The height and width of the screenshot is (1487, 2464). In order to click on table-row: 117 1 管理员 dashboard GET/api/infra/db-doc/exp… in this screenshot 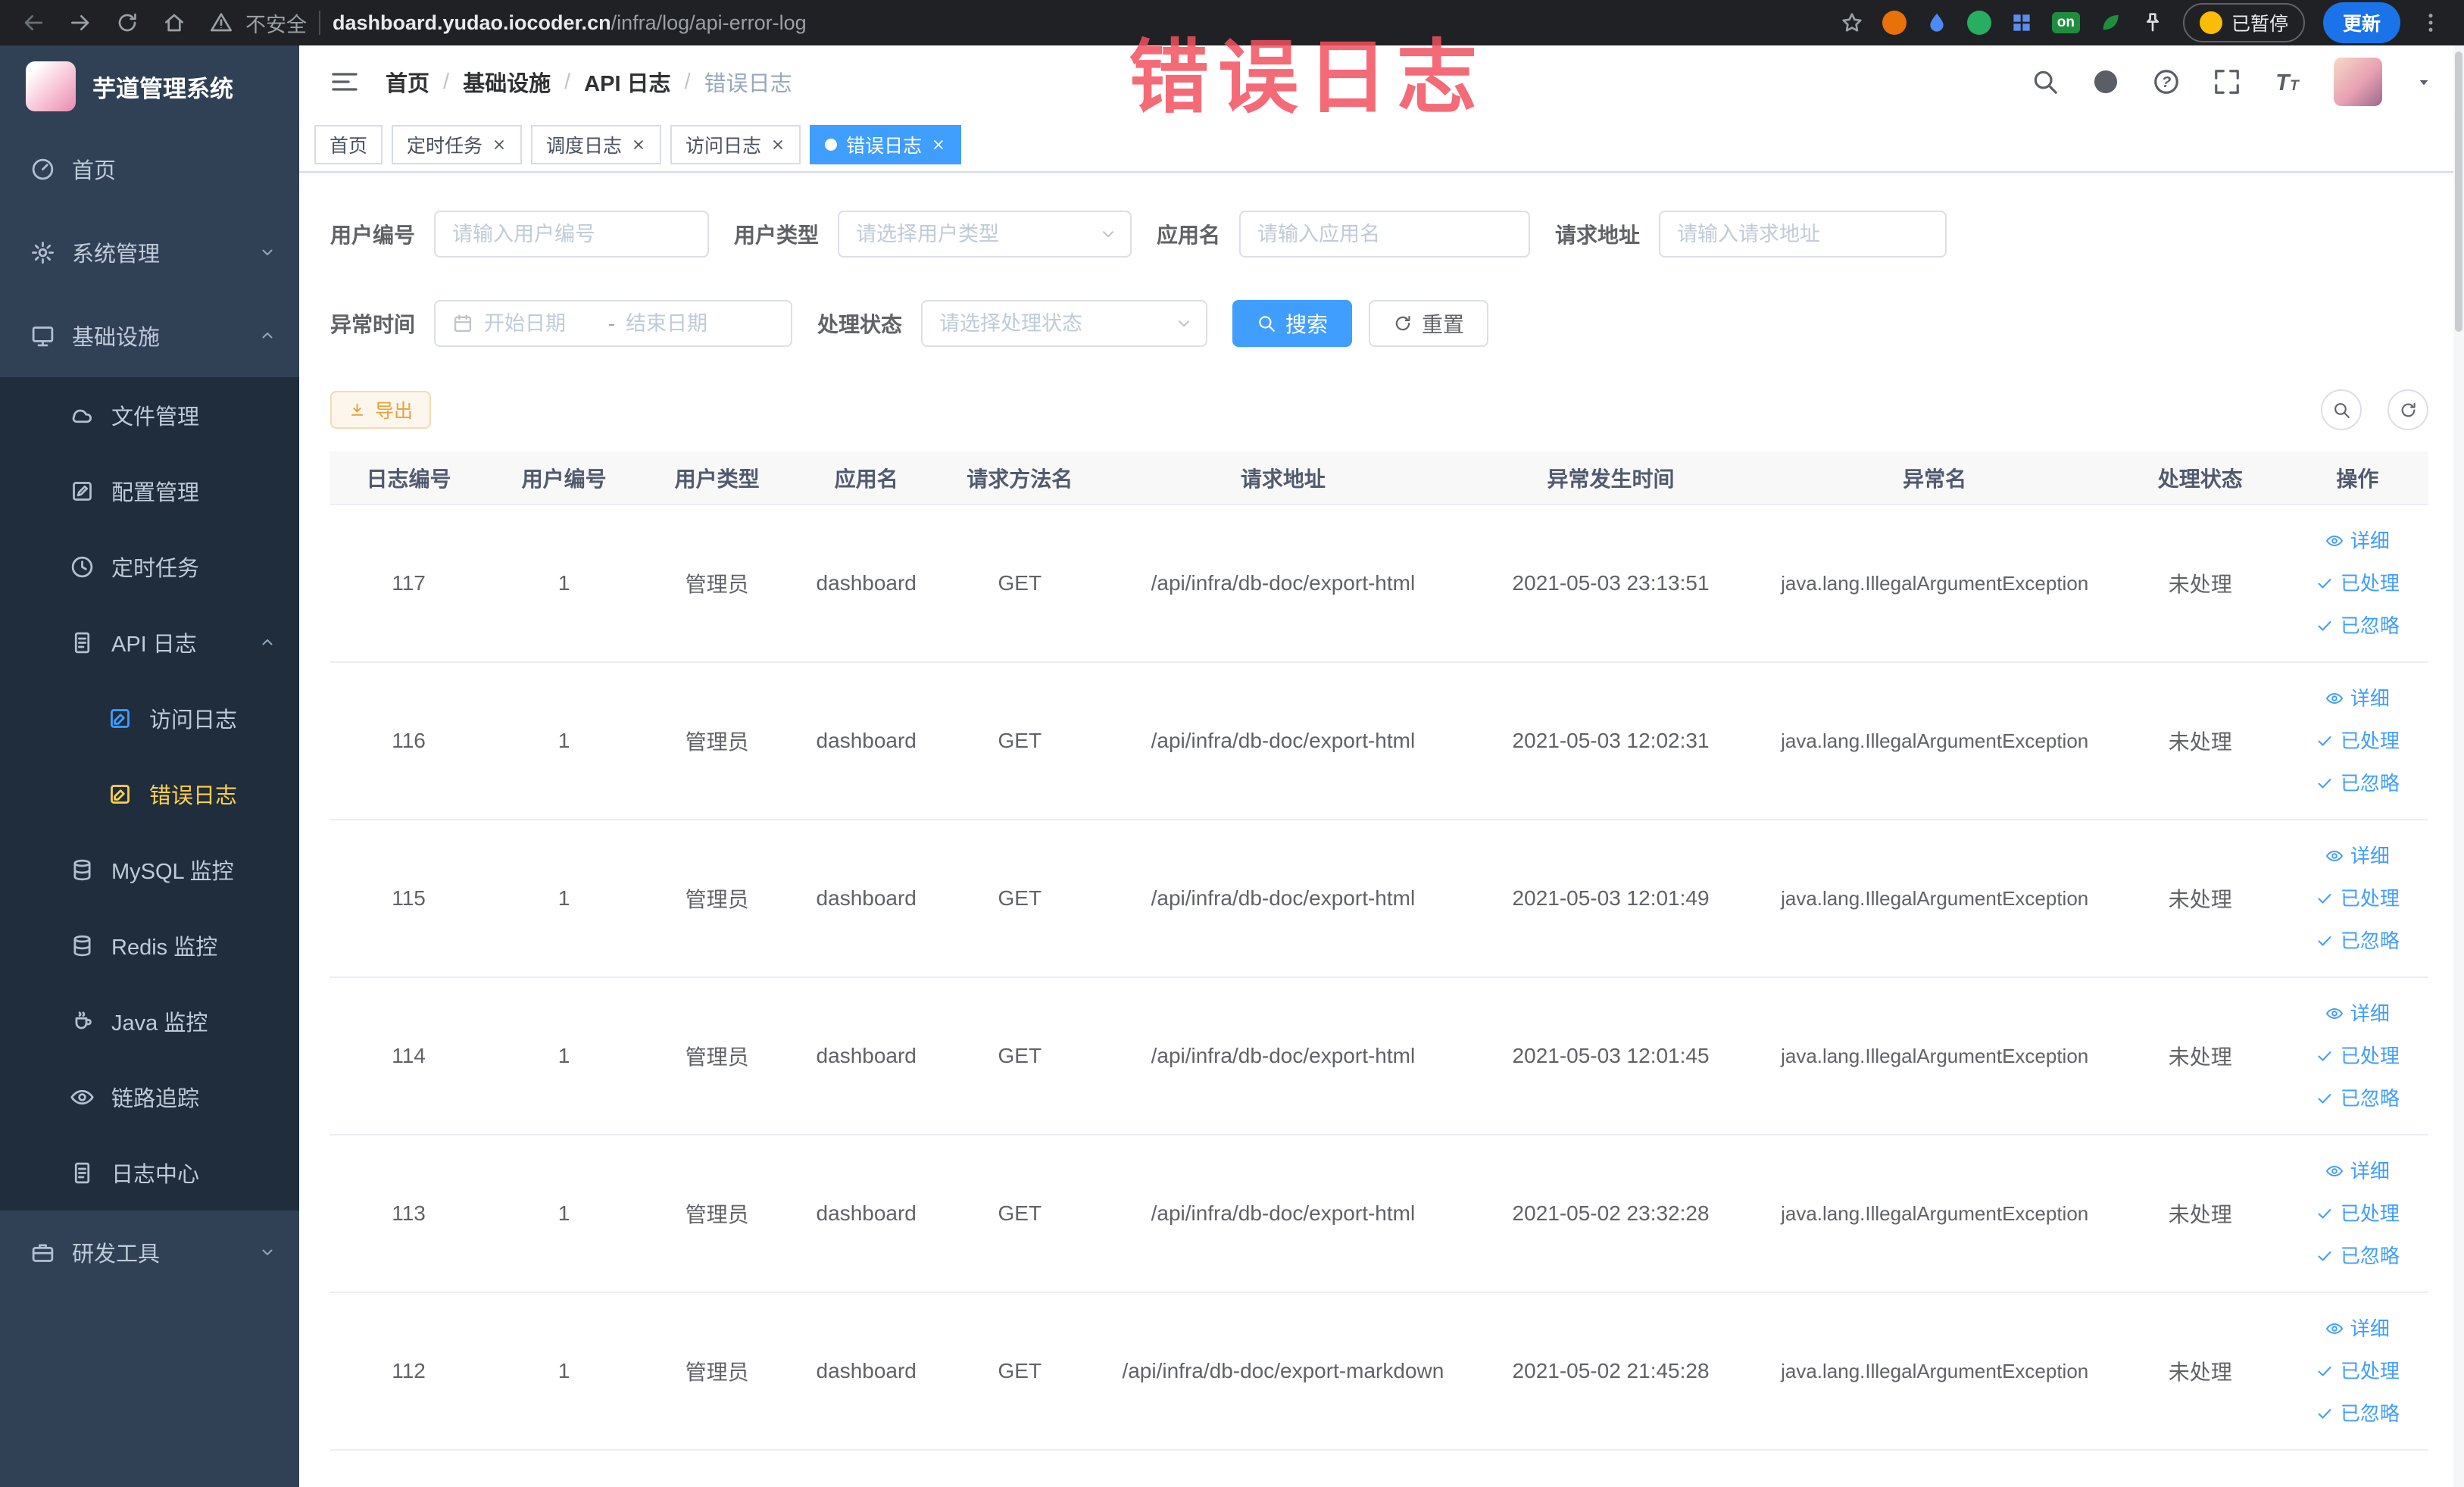, I will do `click(1379, 584)`.